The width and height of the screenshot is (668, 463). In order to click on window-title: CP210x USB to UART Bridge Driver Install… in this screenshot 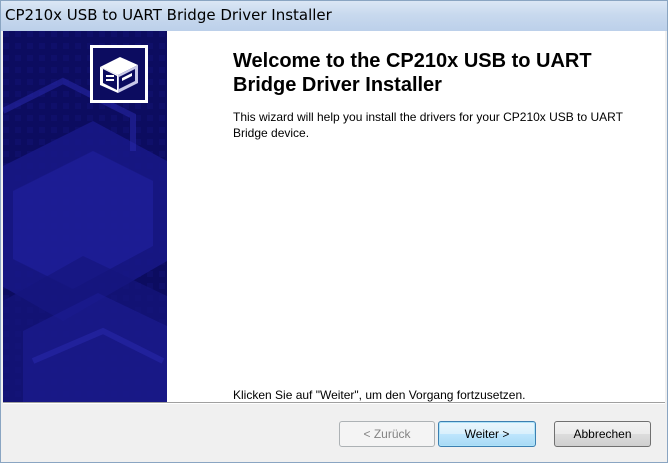, I will do `click(168, 15)`.